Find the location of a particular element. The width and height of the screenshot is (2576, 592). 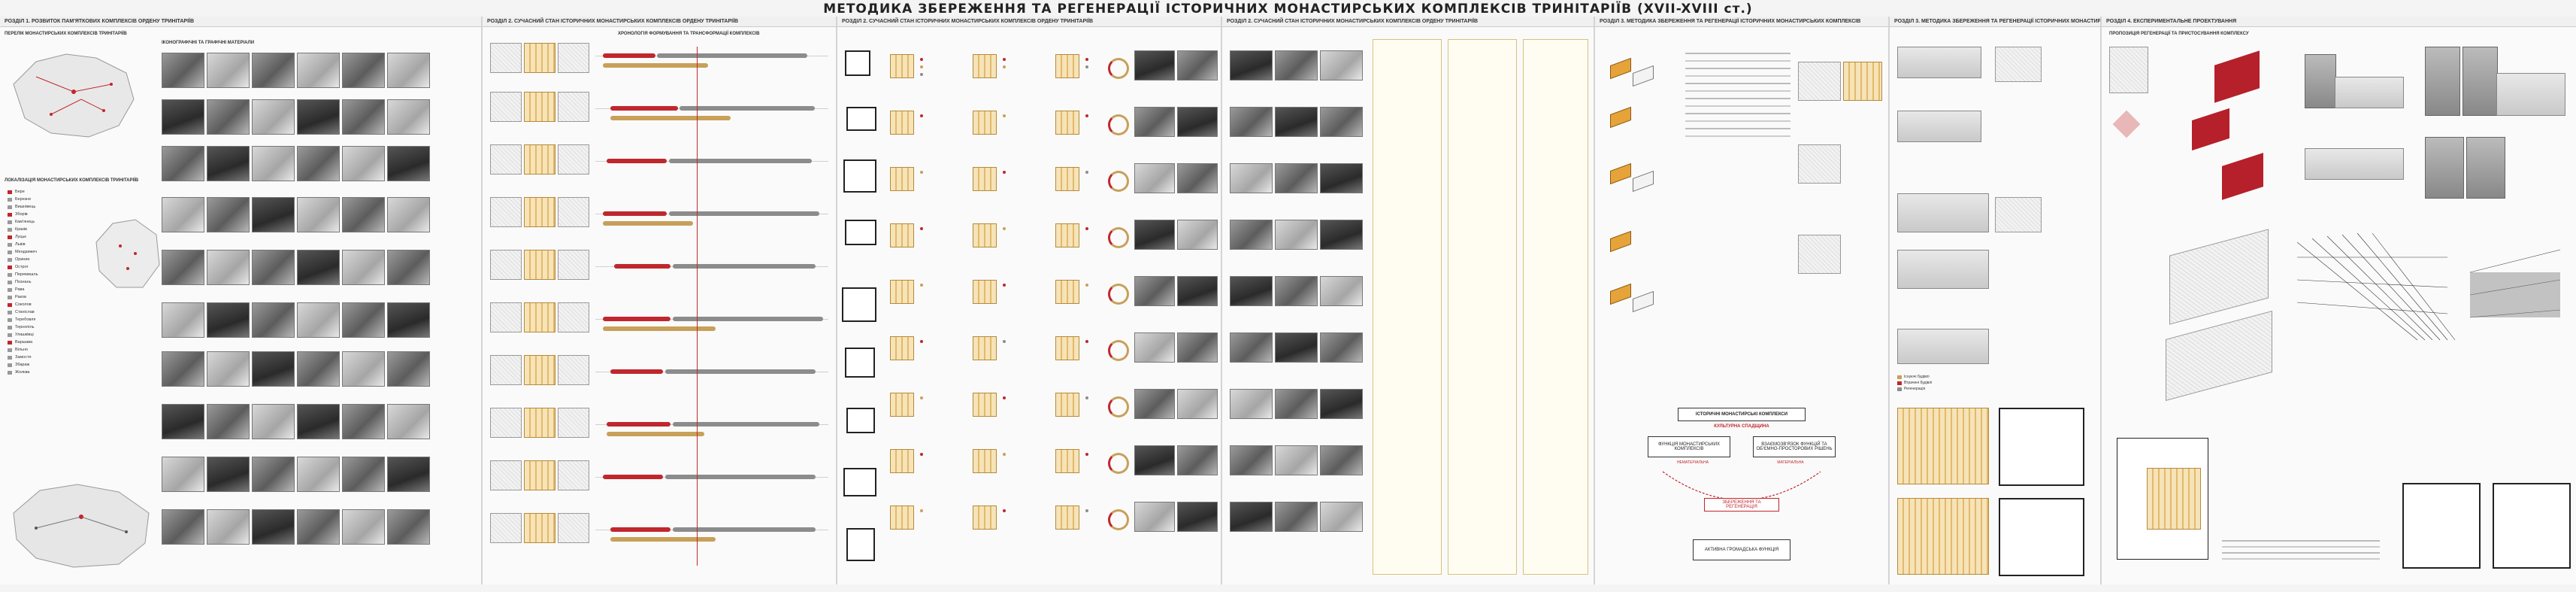

timeline-bar-grey is located at coordinates (748, 319).